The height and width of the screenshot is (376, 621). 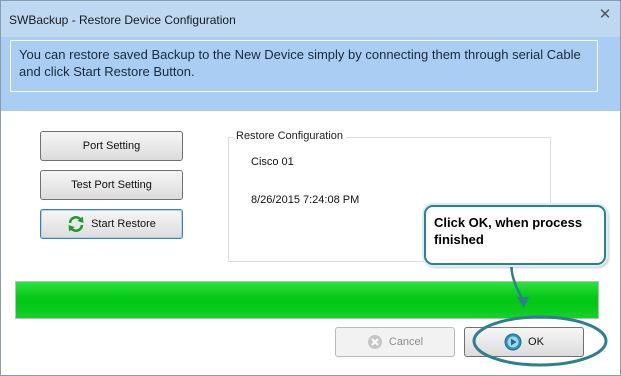 I want to click on device-name: Cisco 01, so click(x=272, y=162).